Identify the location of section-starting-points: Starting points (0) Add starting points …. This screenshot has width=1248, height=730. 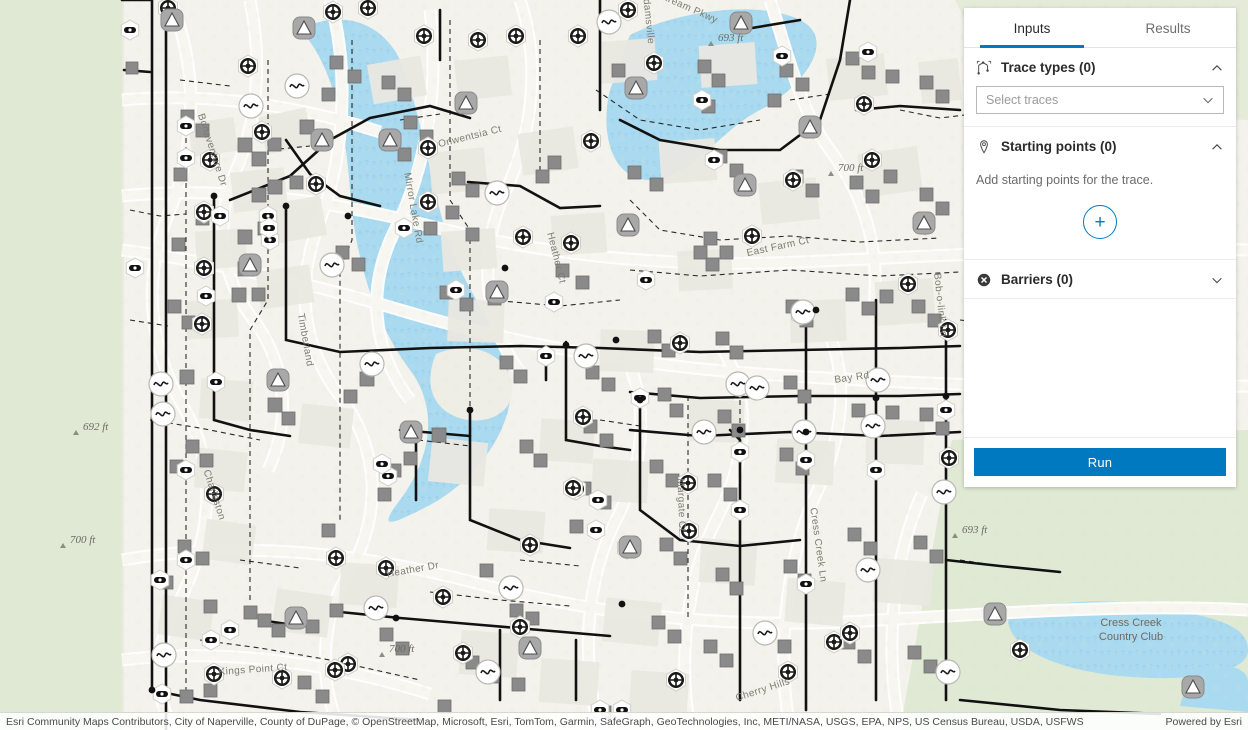
(1100, 193).